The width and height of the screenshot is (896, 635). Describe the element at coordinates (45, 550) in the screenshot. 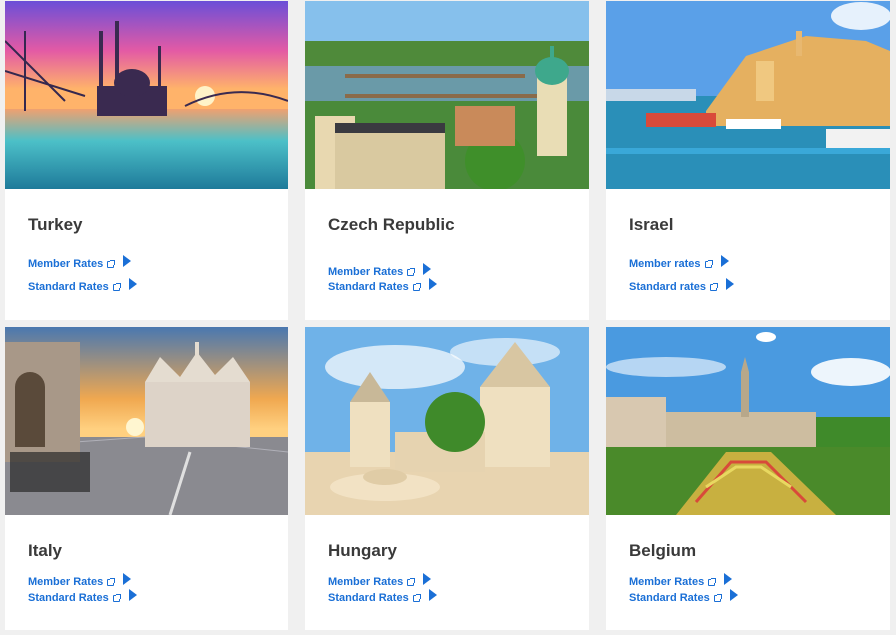

I see `card-title: Italy` at that location.